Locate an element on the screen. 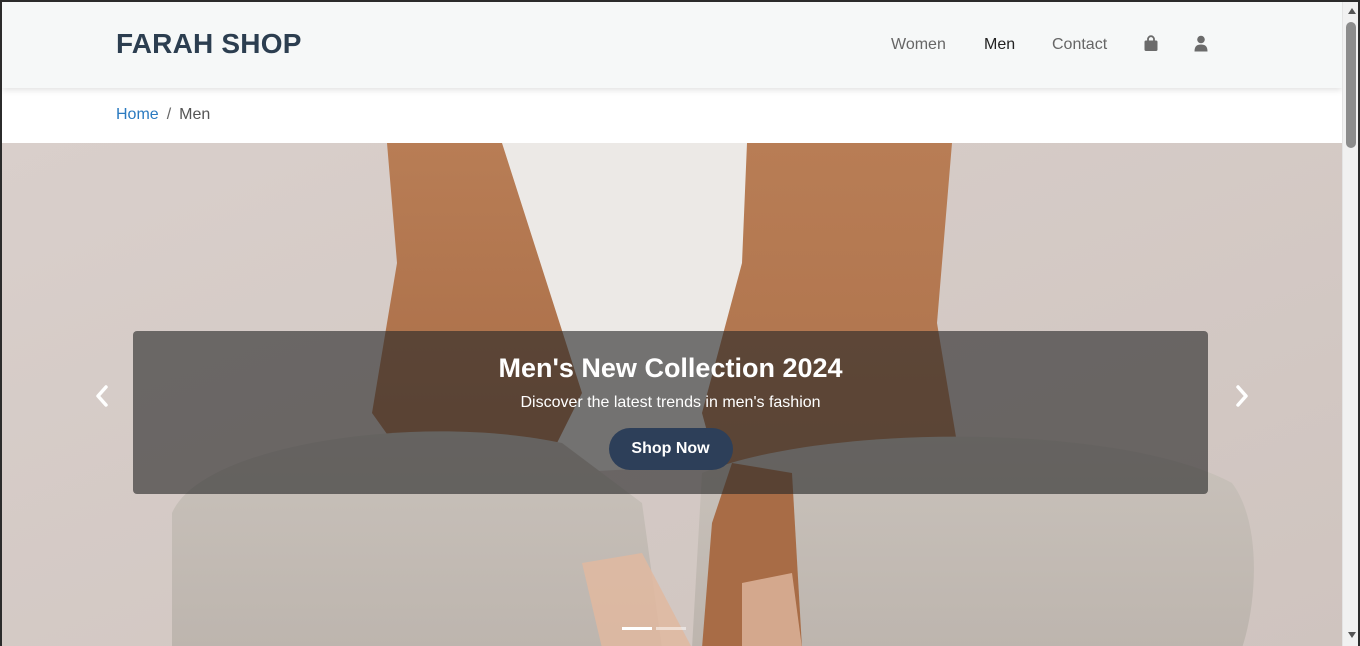  nav-link-men: Men is located at coordinates (999, 45).